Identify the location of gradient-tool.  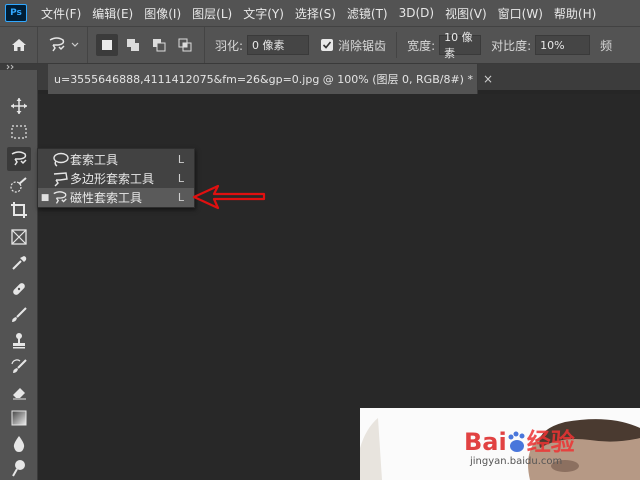
(19, 418).